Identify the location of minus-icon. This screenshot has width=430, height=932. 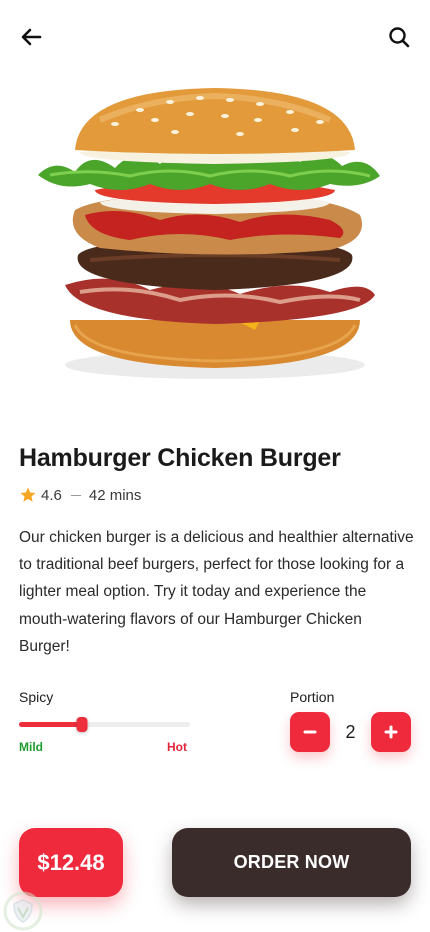
(310, 732).